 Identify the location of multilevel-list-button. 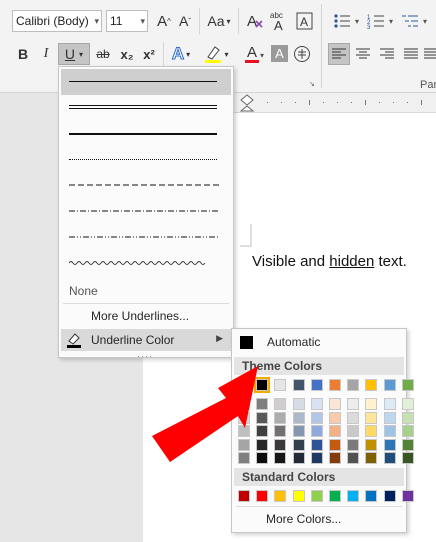
(410, 21).